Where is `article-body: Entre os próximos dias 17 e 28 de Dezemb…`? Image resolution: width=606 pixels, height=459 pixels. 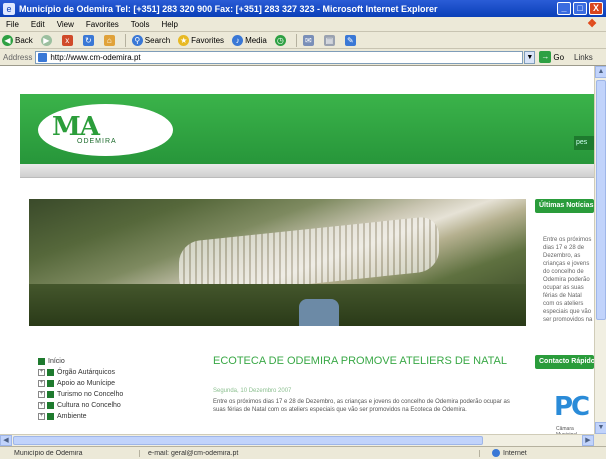 article-body: Entre os próximos dias 17 e 28 de Dezemb… is located at coordinates (361, 406).